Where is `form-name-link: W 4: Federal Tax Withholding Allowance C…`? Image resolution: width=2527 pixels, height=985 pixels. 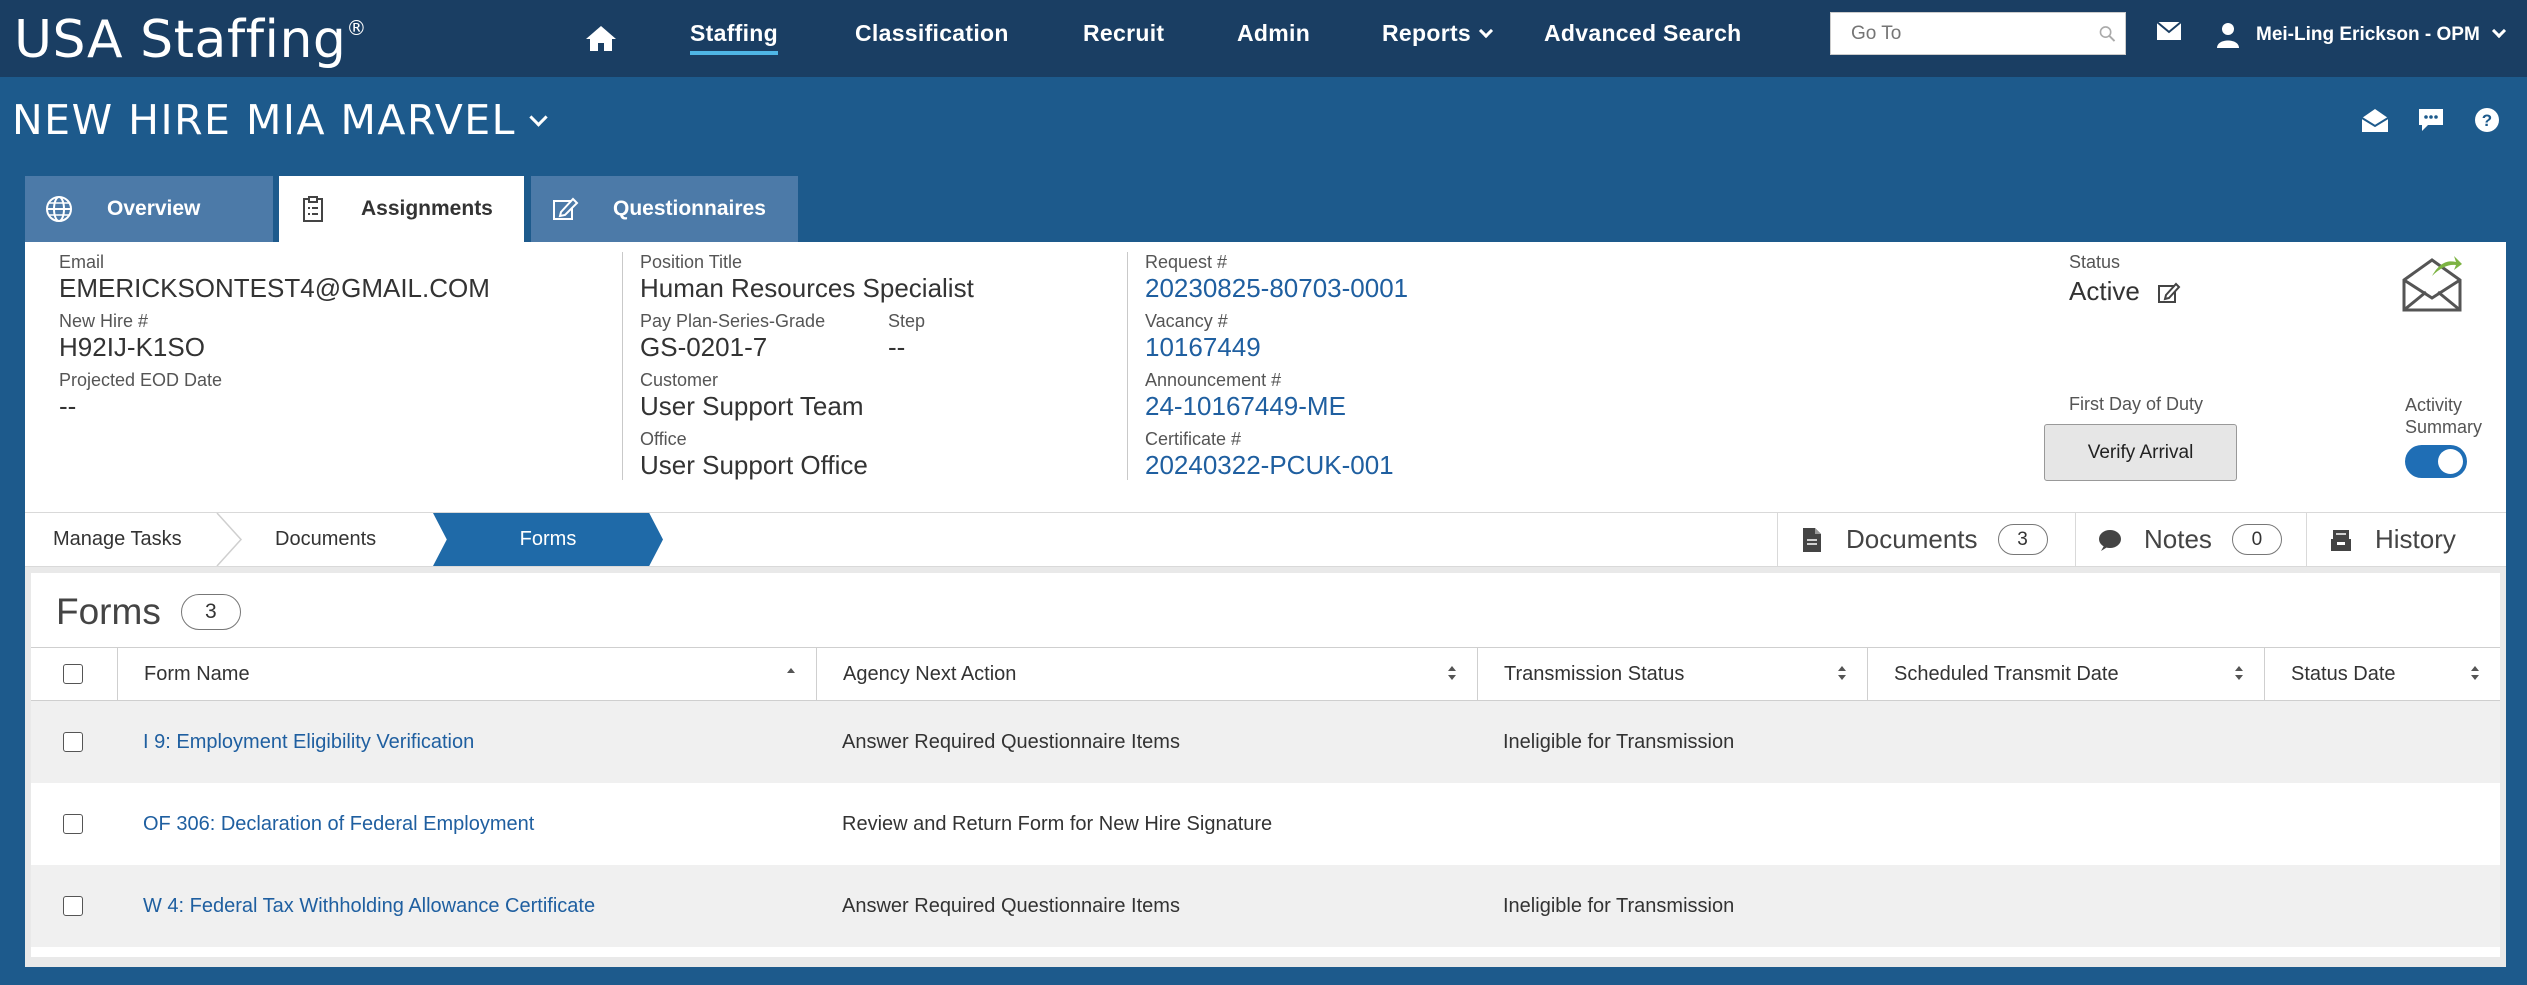 form-name-link: W 4: Federal Tax Withholding Allowance C… is located at coordinates (369, 906).